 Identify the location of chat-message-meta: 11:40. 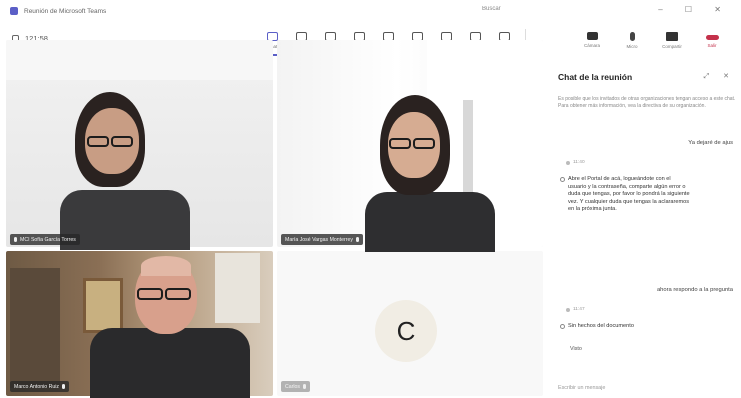
(575, 162).